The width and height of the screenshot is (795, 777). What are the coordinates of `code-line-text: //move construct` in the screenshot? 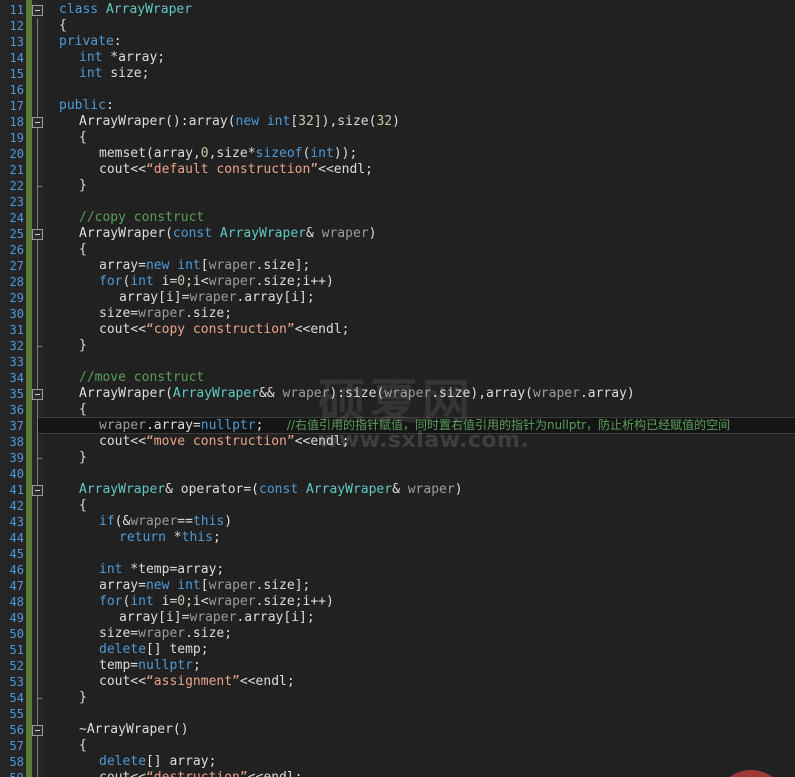 It's located at (124, 377).